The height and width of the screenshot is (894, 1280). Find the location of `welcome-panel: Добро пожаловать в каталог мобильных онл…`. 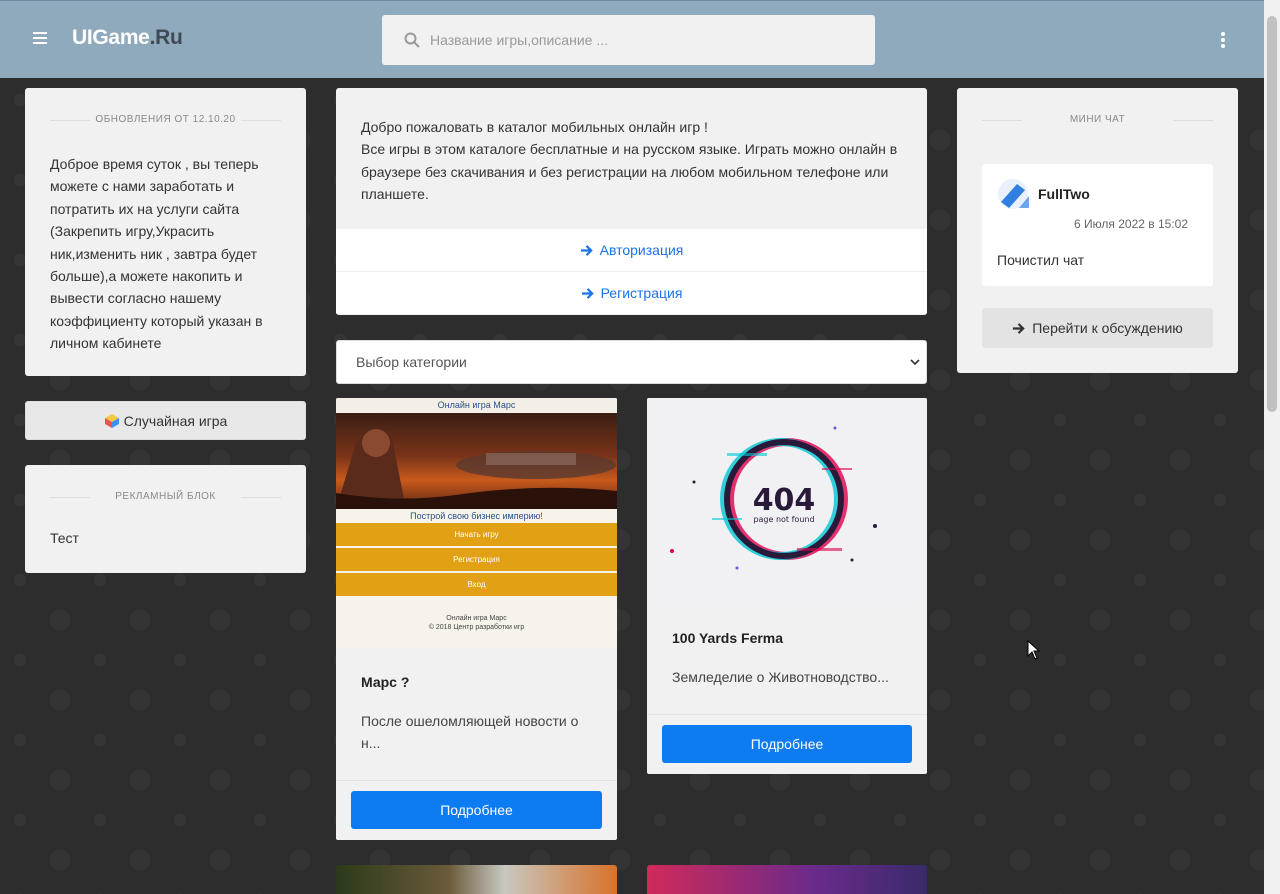

welcome-panel: Добро пожаловать в каталог мобильных онл… is located at coordinates (631, 201).